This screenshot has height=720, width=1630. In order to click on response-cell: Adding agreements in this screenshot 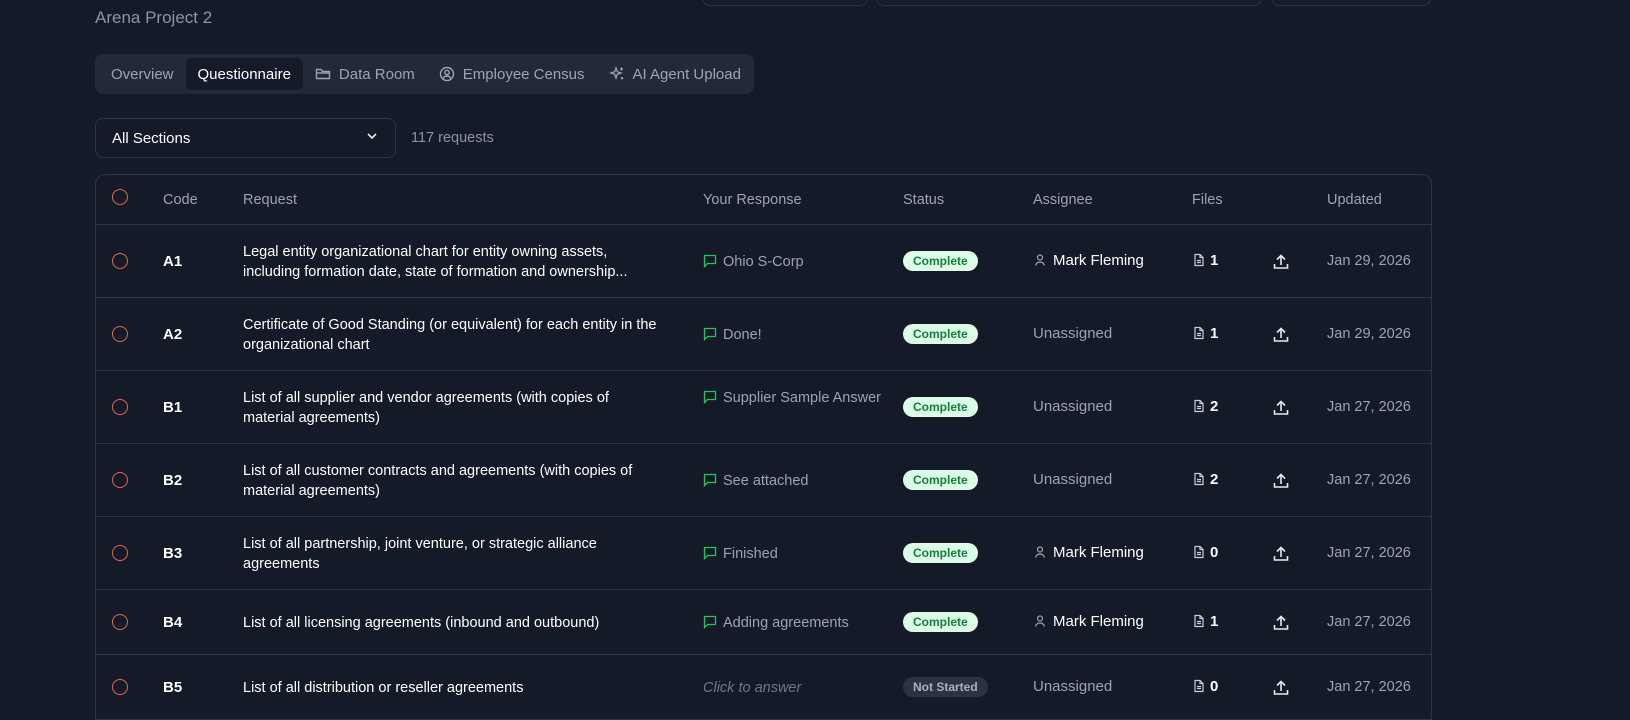, I will do `click(793, 623)`.